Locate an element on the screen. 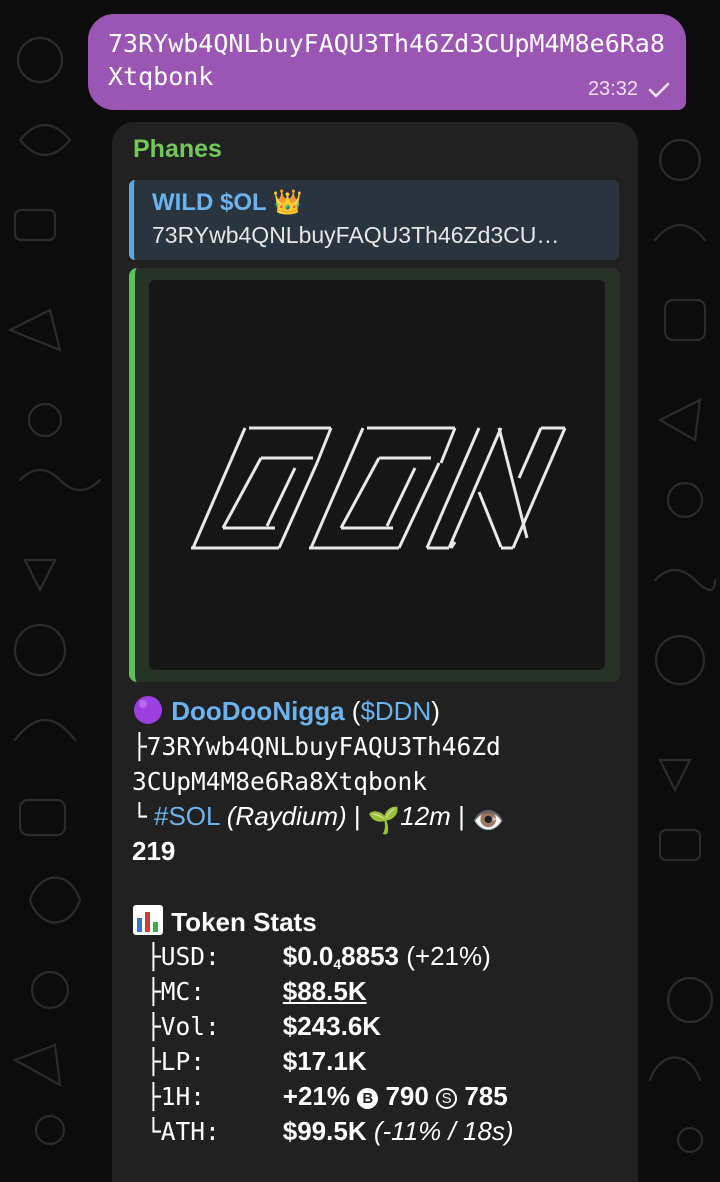 This screenshot has width=720, height=1182. stat-value-rest: 8853 is located at coordinates (370, 956).